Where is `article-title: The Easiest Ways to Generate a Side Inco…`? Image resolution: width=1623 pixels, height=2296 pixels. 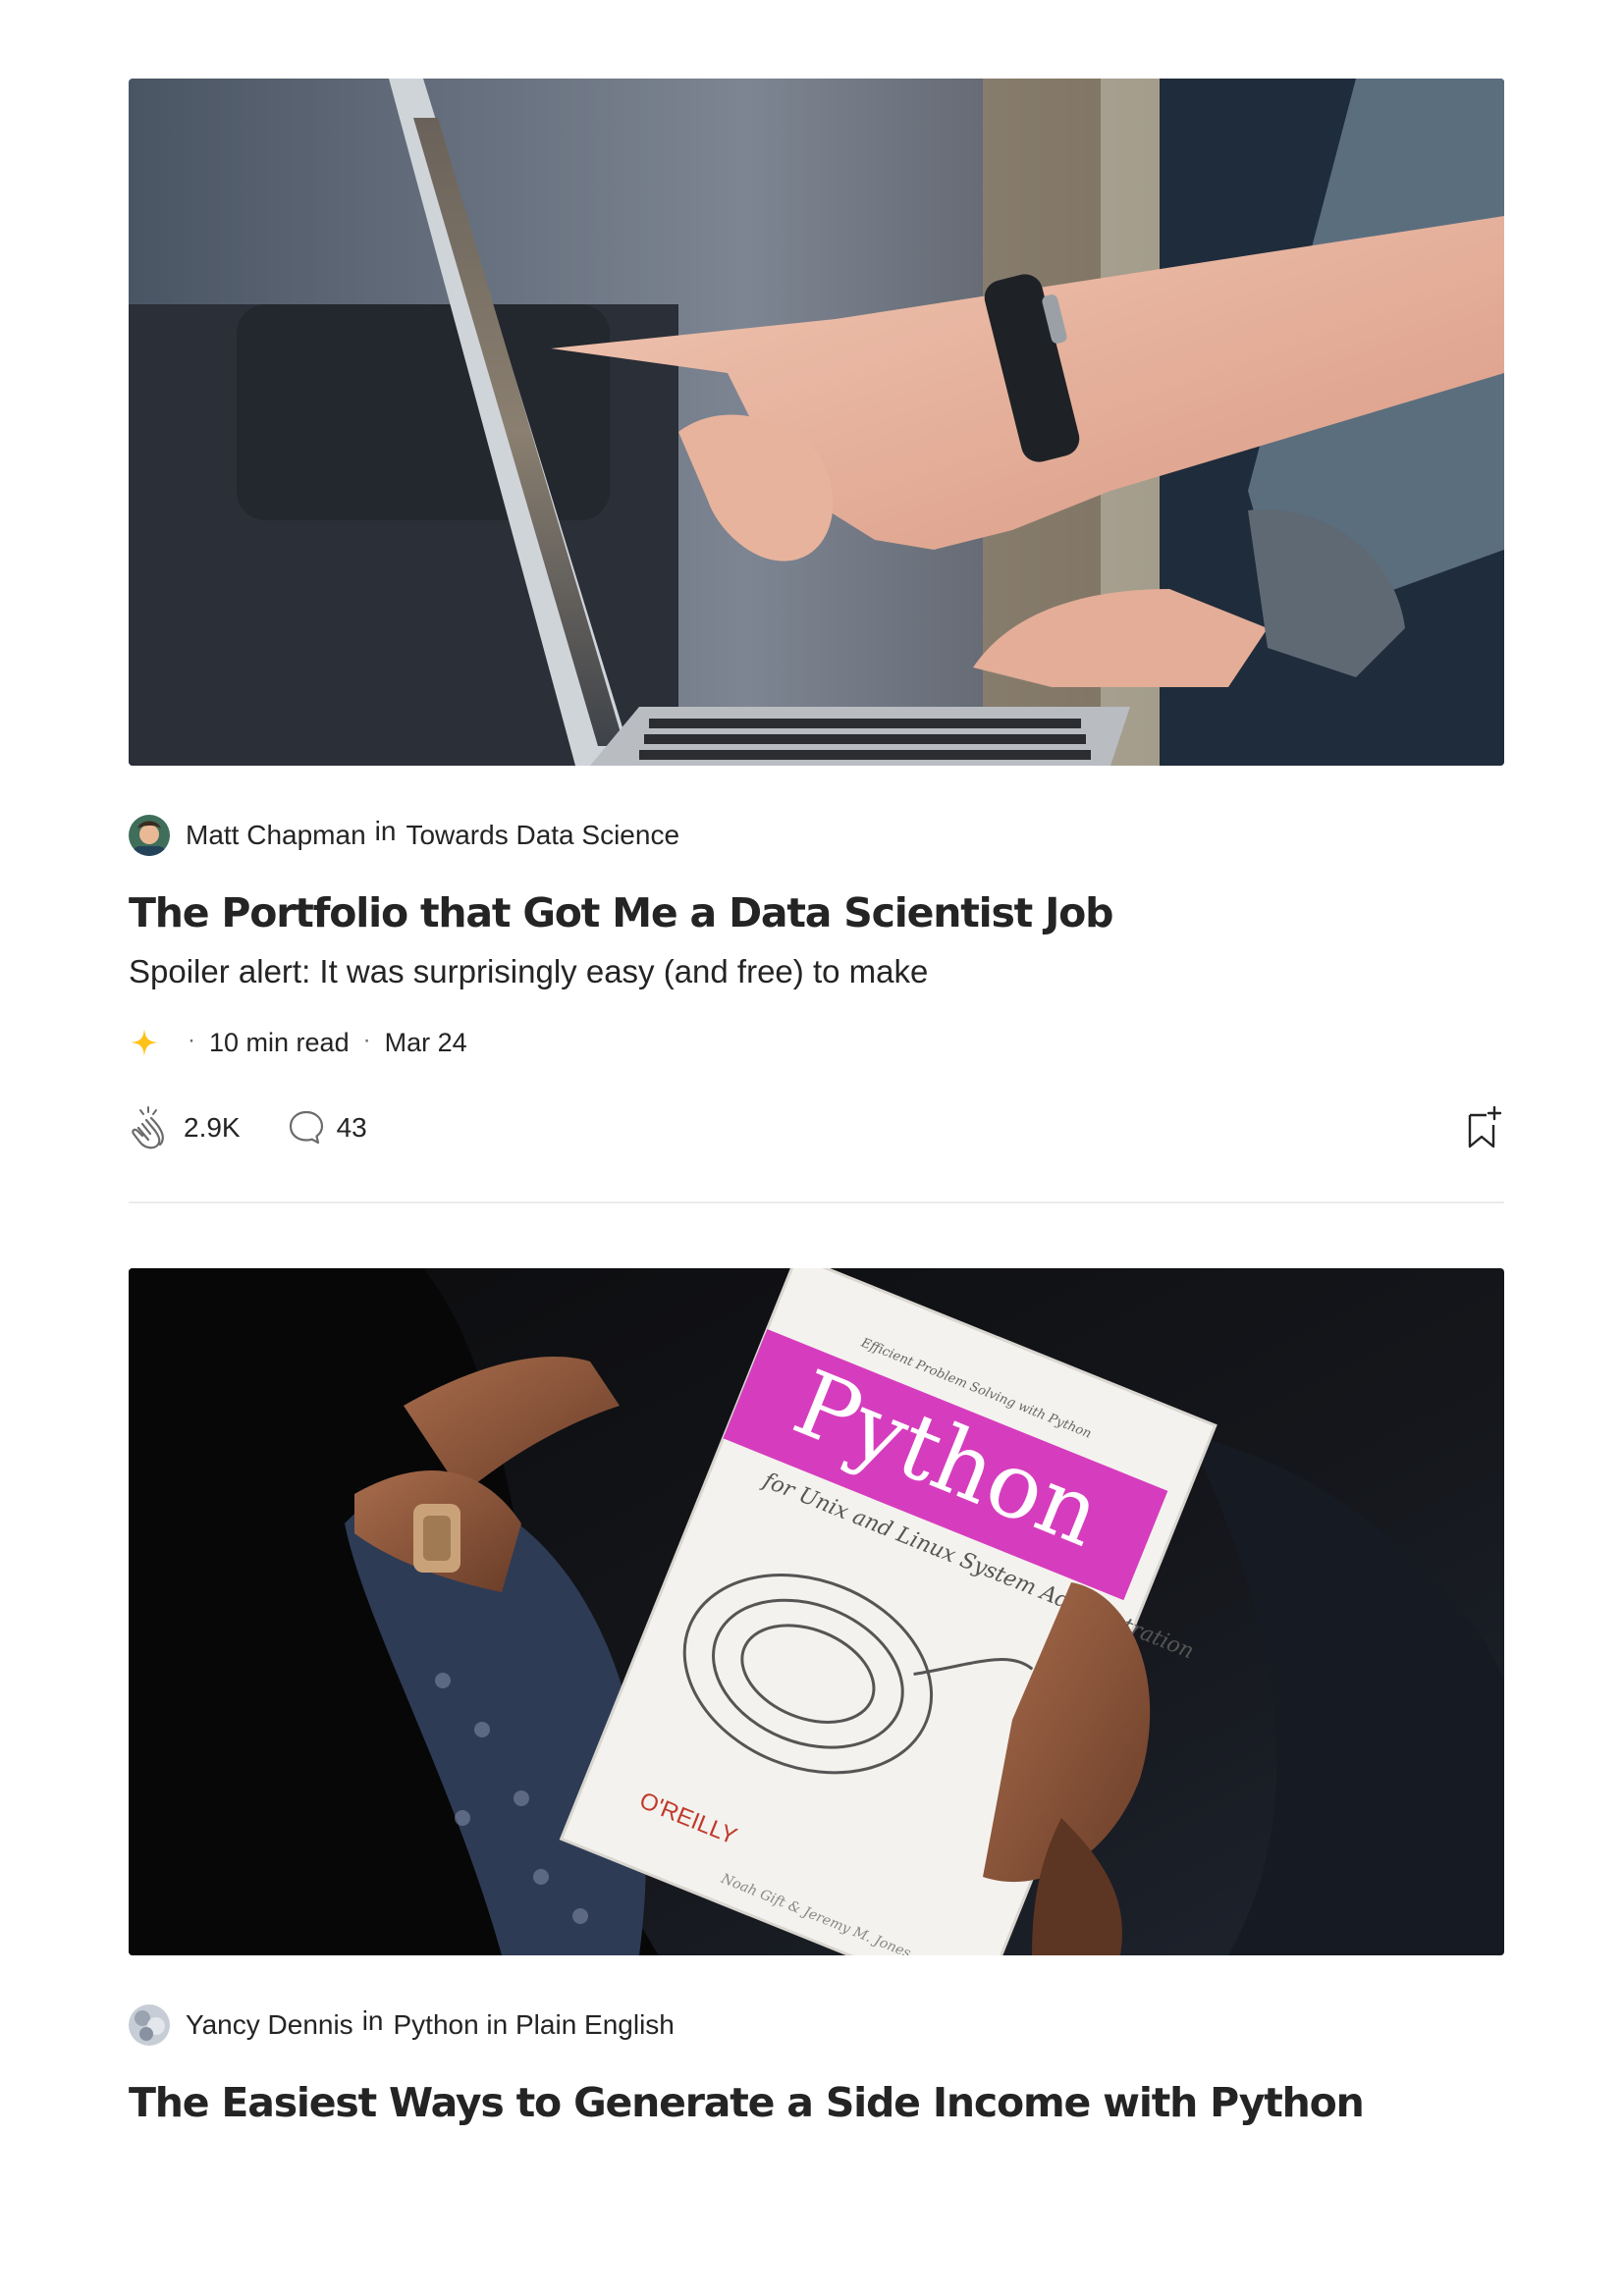 article-title: The Easiest Ways to Generate a Side Inco… is located at coordinates (816, 2102).